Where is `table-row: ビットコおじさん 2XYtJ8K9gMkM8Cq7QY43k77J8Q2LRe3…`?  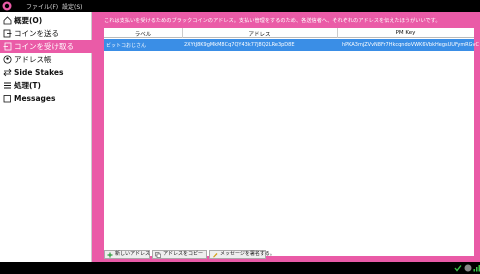
table-row: ビットコおじさん 2XYtJ8K9gMkM8Cq7QY43k77J8Q2LRe3… is located at coordinates (291, 45).